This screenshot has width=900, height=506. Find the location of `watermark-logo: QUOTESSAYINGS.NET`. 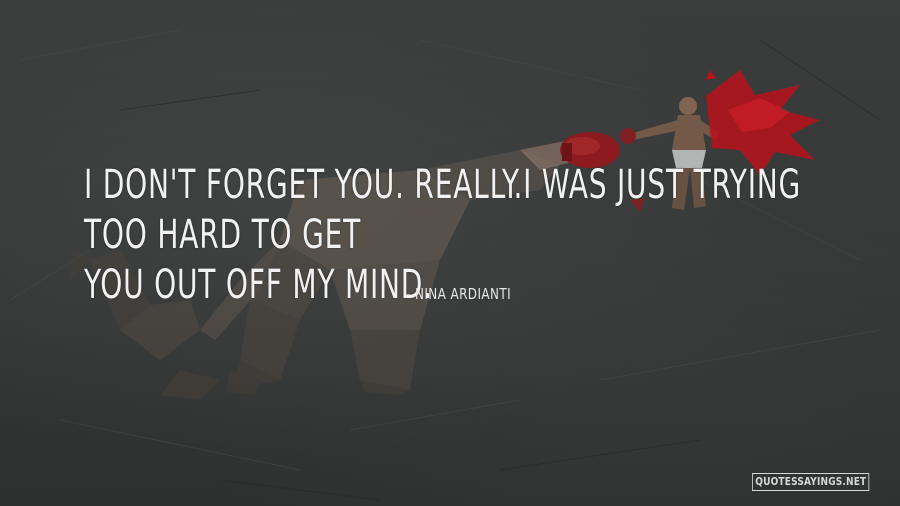

watermark-logo: QUOTESSAYINGS.NET is located at coordinates (811, 482).